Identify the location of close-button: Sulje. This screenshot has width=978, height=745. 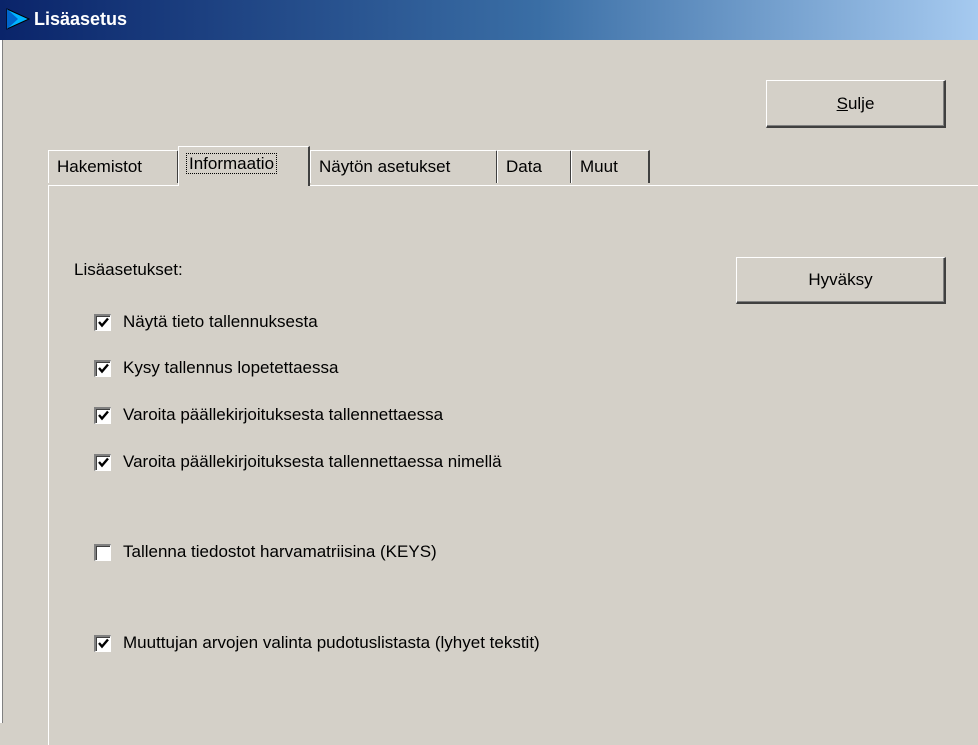
(856, 104).